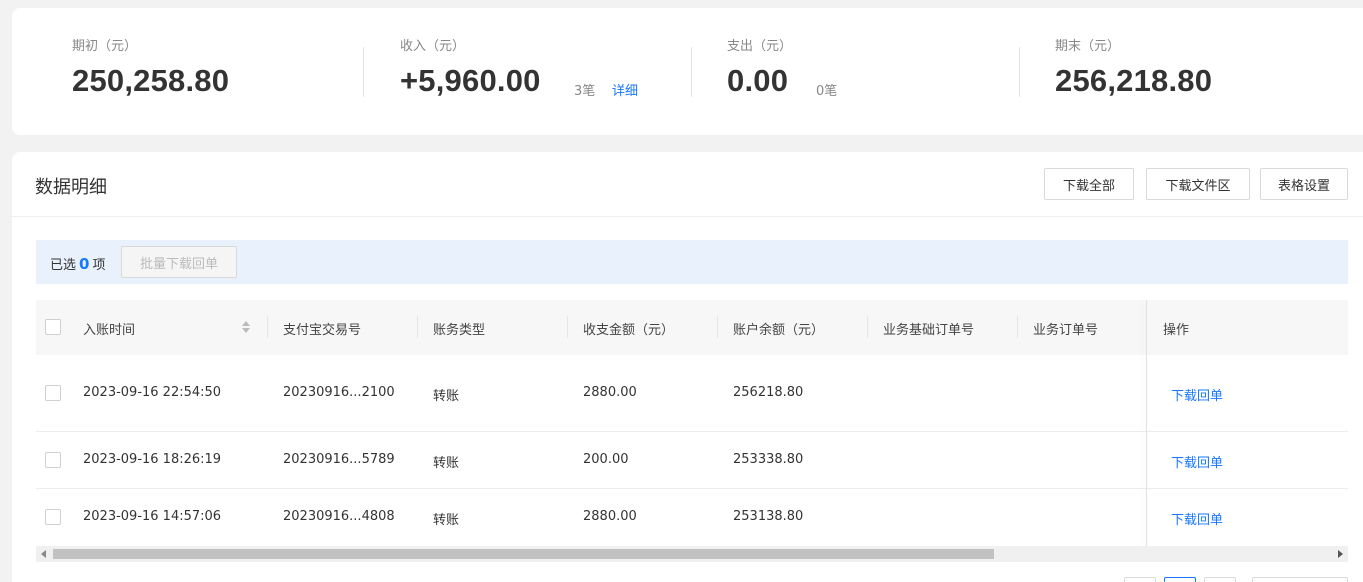 The width and height of the screenshot is (1363, 582). Describe the element at coordinates (152, 392) in the screenshot. I see `cell-entry-time: 2023-09-16 22:54:50` at that location.